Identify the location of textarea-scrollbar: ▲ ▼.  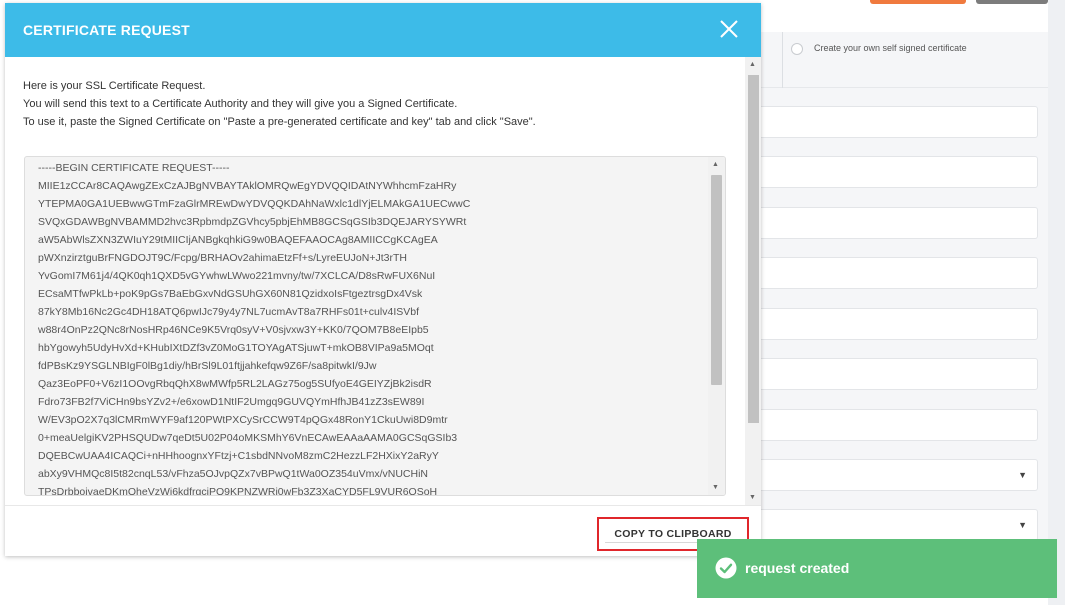
(716, 326).